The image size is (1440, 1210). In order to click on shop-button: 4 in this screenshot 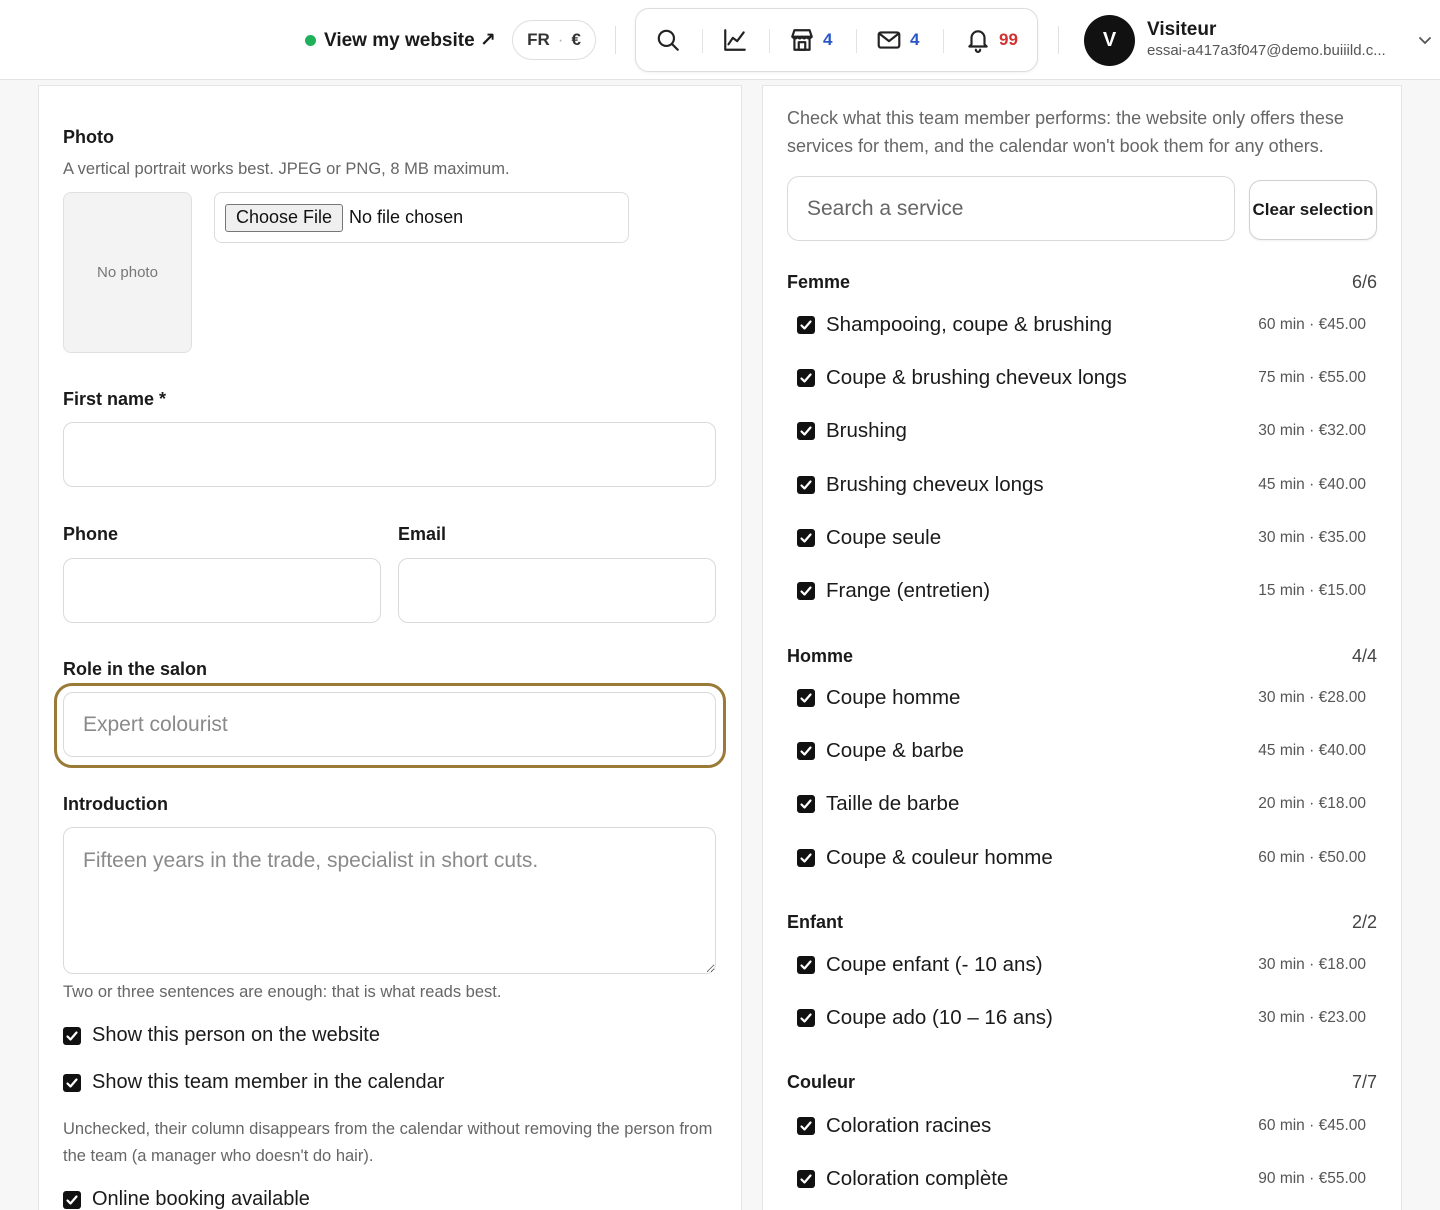, I will do `click(810, 40)`.